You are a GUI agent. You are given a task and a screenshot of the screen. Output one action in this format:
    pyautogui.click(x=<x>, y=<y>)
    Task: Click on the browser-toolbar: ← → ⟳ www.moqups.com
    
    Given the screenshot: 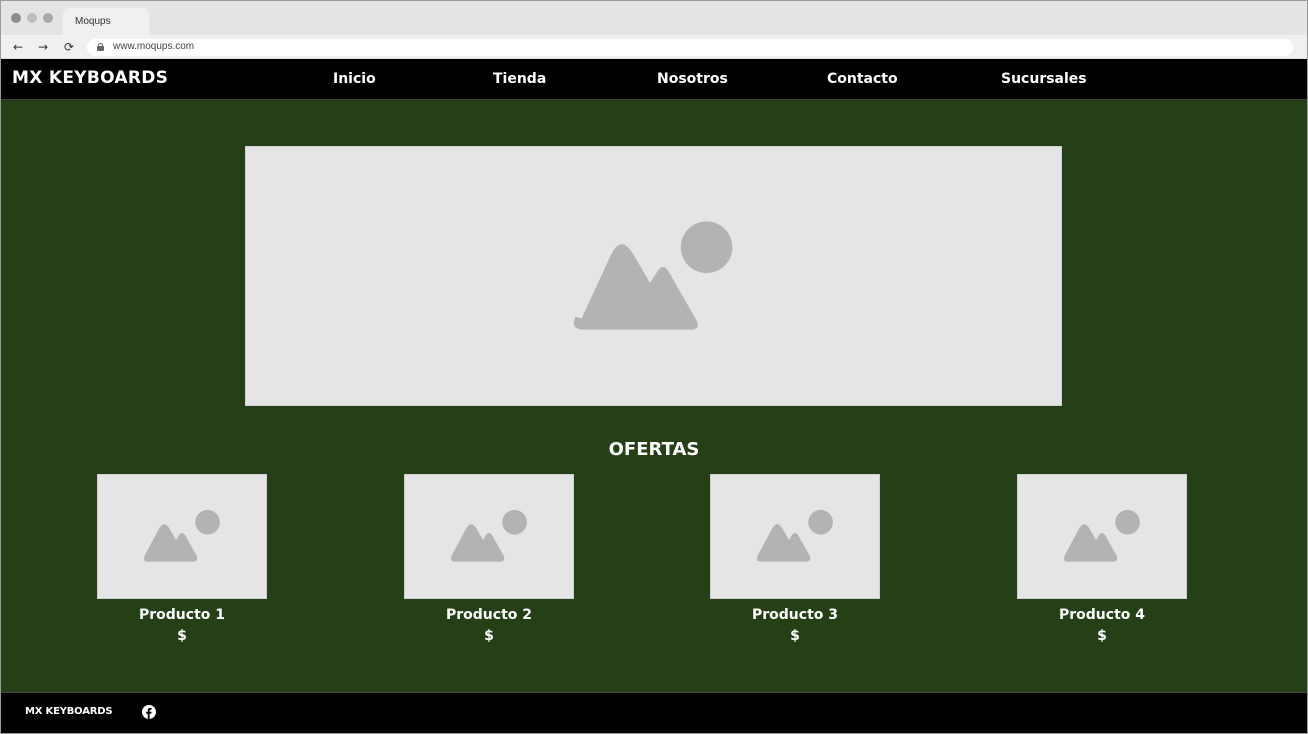 What is the action you would take?
    pyautogui.click(x=654, y=47)
    